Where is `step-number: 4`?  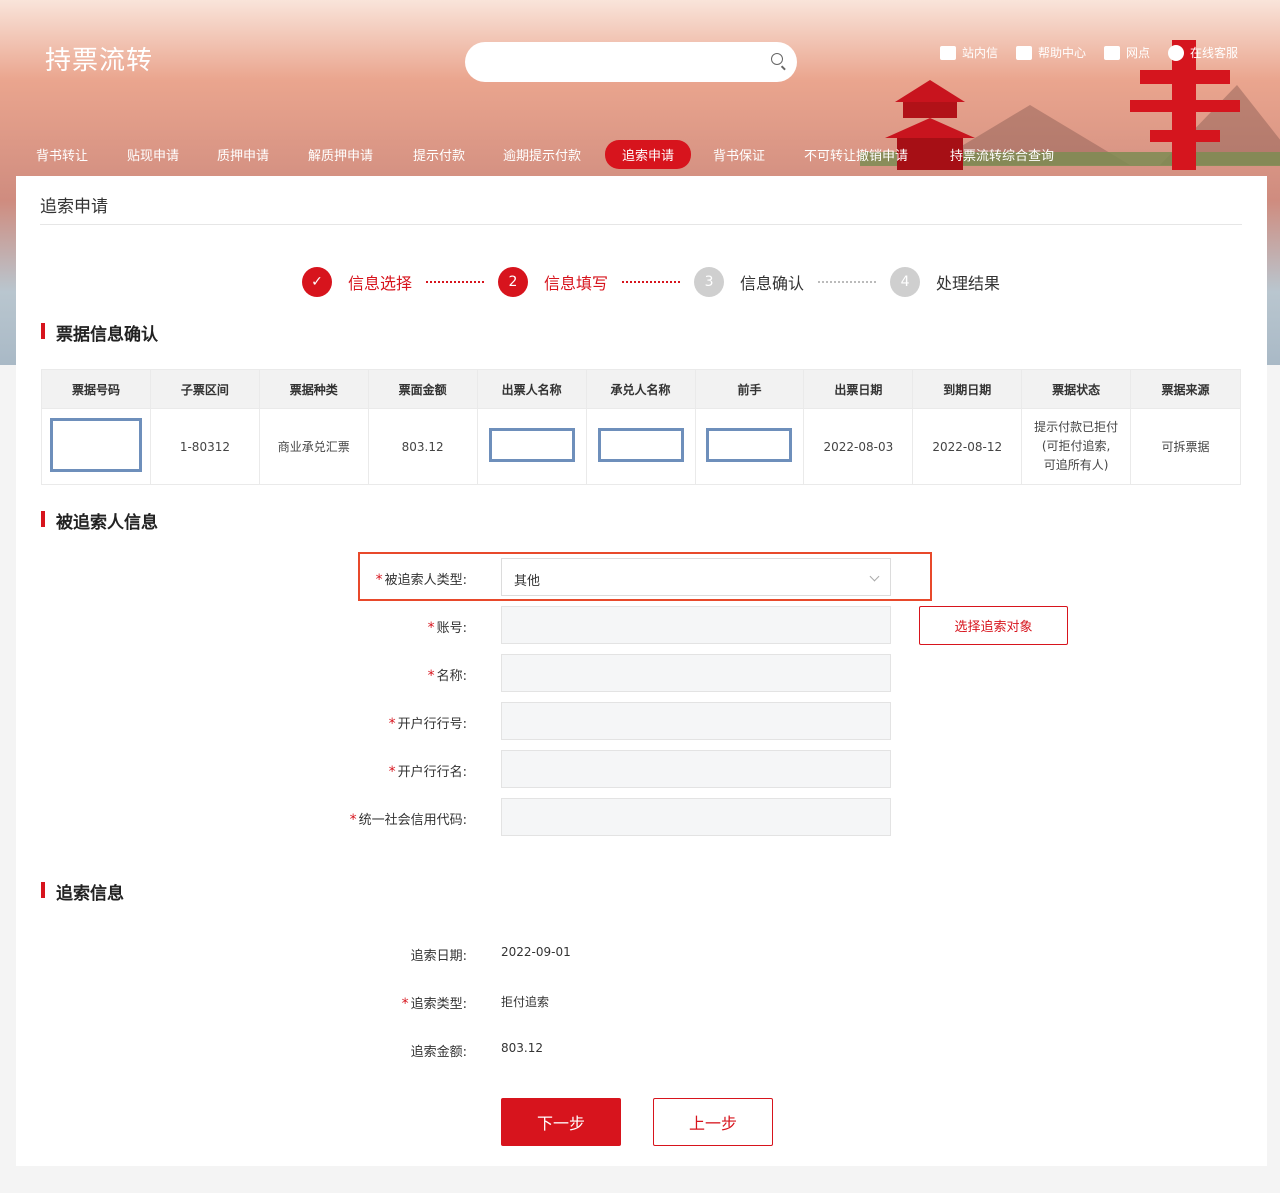
step-number: 4 is located at coordinates (905, 282).